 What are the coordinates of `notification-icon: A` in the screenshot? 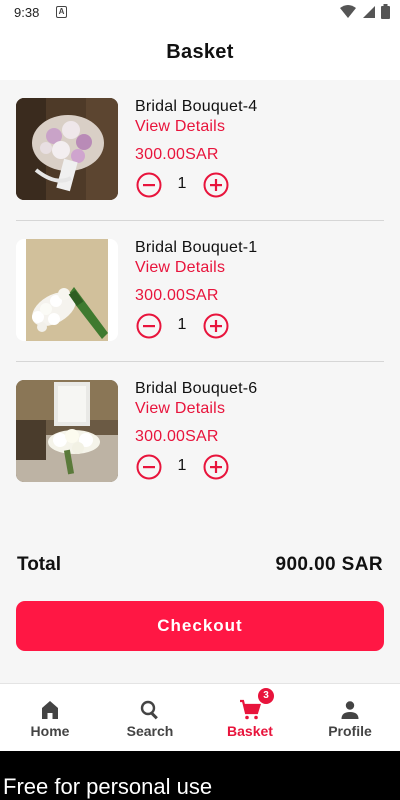 It's located at (61, 12).